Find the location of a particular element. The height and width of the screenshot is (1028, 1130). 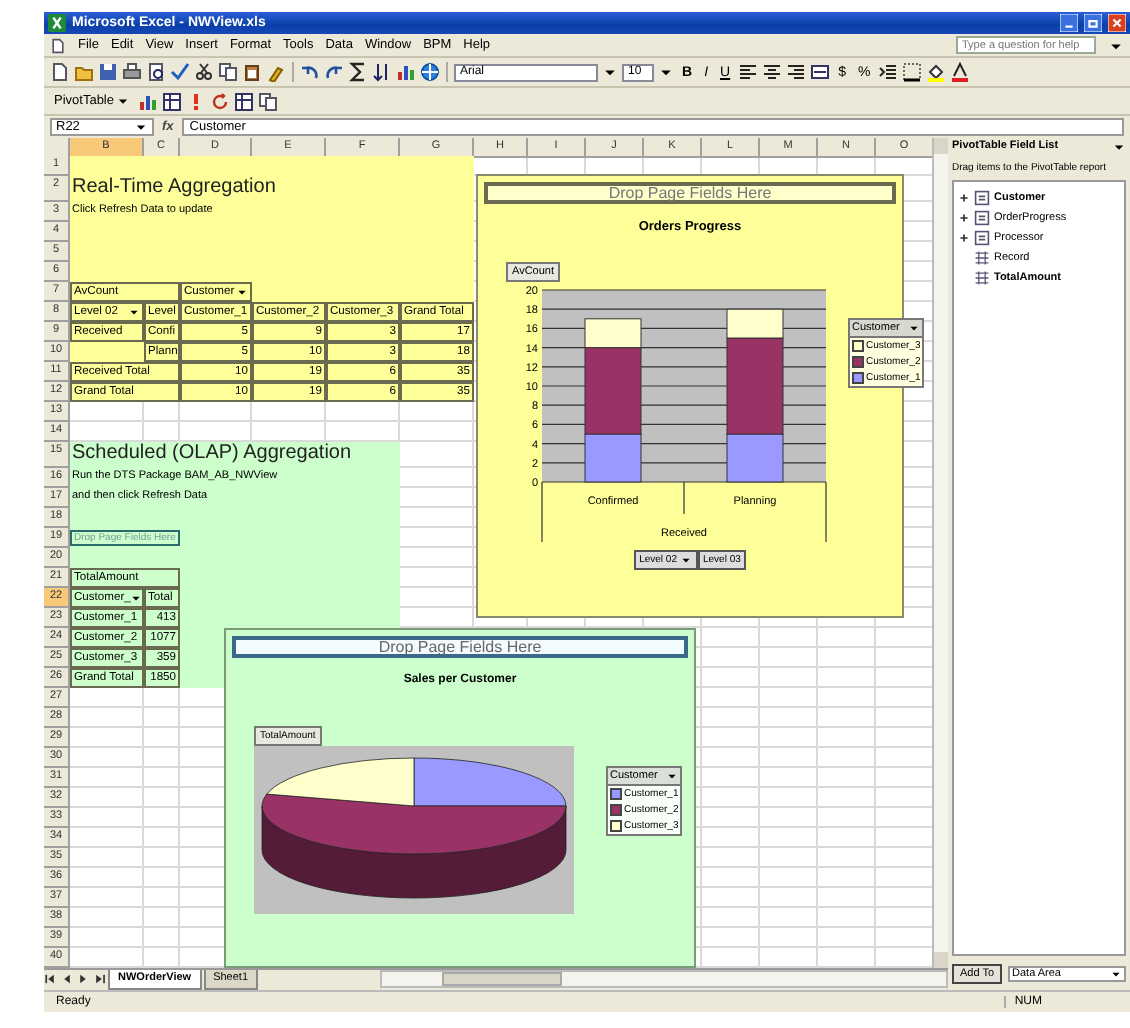

next-tab-button is located at coordinates (83, 979).